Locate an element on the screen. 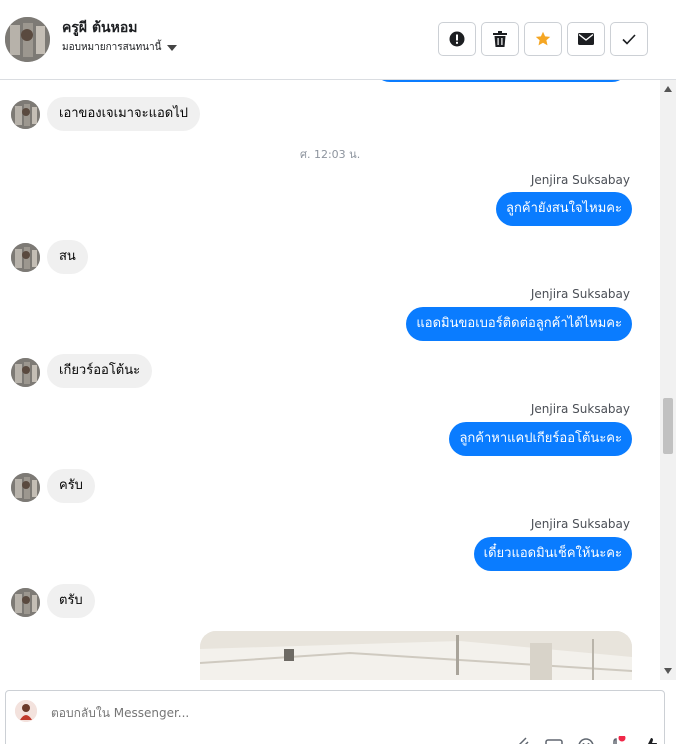  composer-actions is located at coordinates (586, 739).